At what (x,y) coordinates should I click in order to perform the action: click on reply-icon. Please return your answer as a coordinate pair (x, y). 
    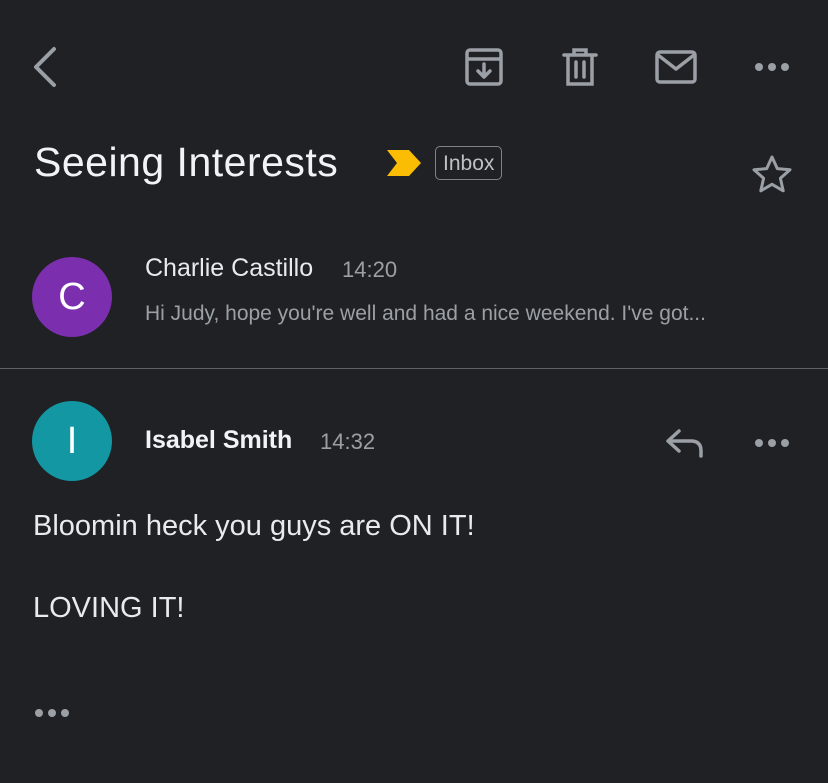
    Looking at the image, I should click on (684, 443).